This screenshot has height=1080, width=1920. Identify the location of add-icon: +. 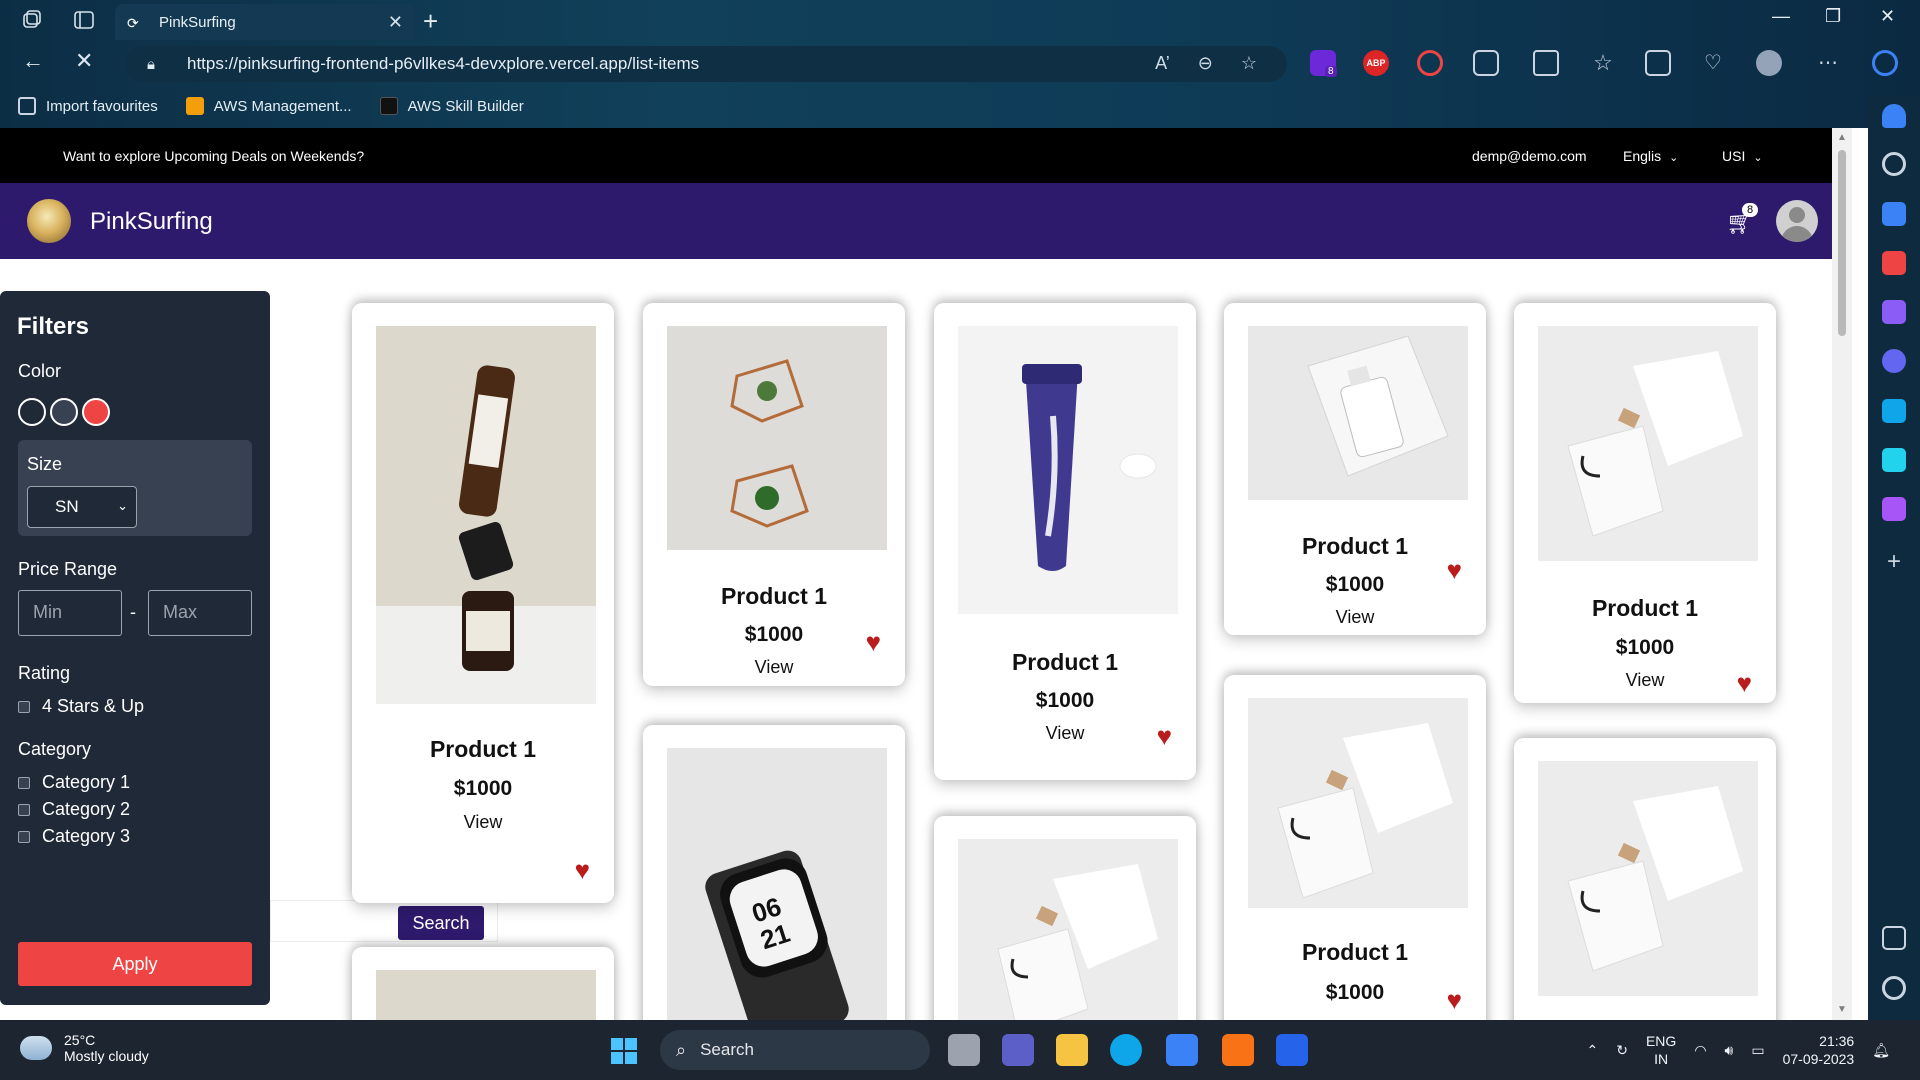
(1894, 562).